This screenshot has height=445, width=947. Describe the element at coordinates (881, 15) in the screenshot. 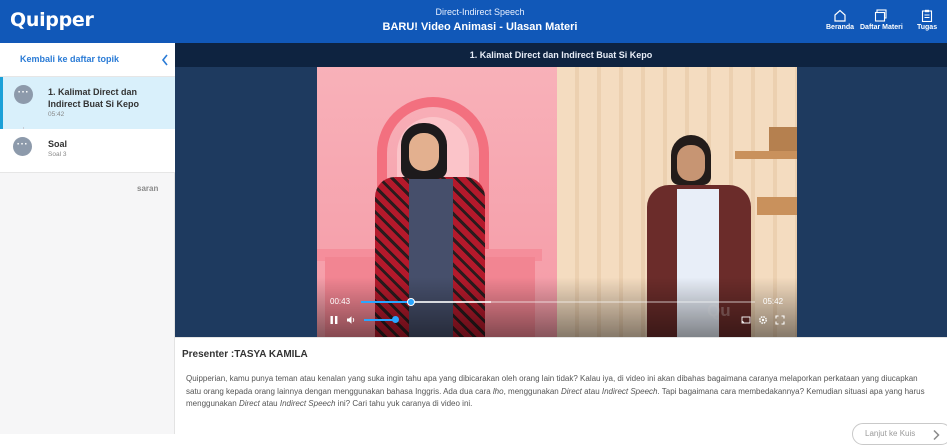

I see `stack-icon` at that location.